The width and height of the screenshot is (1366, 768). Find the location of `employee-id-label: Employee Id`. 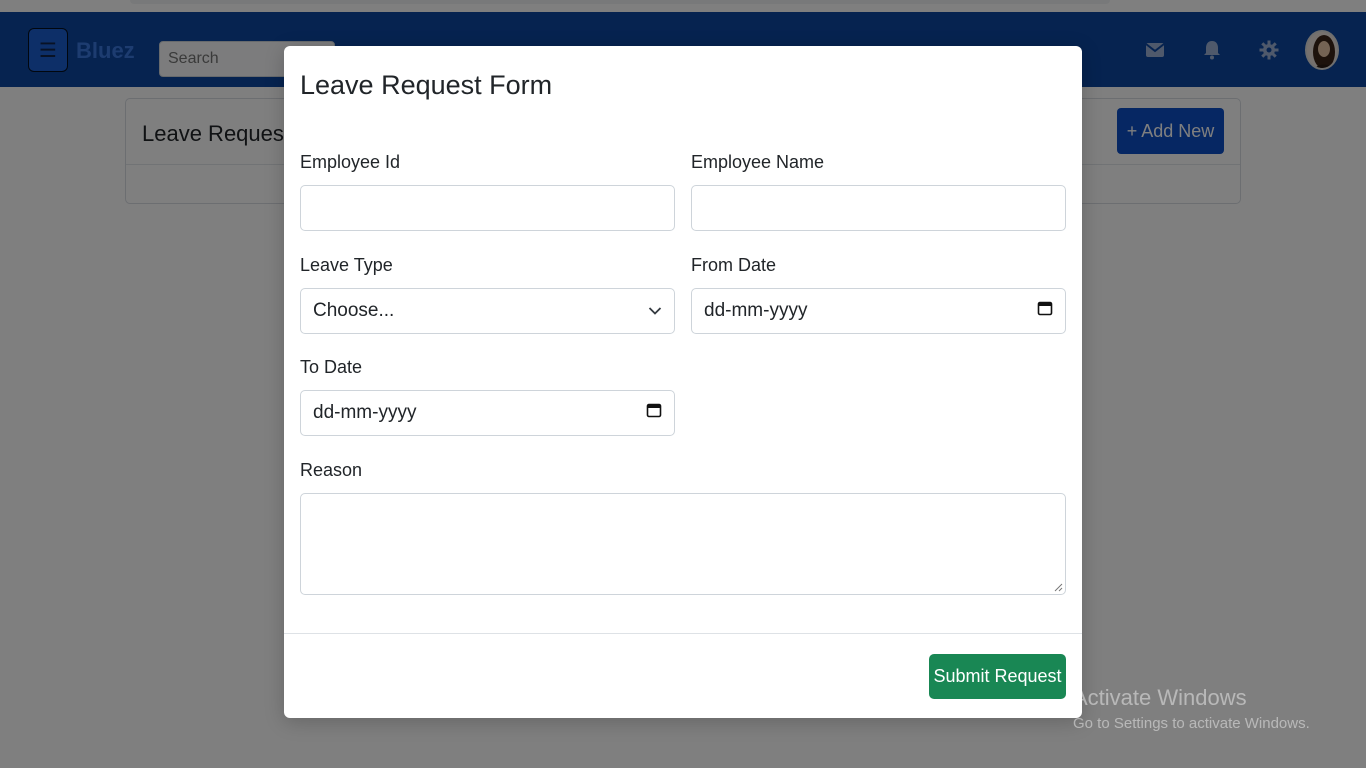

employee-id-label: Employee Id is located at coordinates (350, 162).